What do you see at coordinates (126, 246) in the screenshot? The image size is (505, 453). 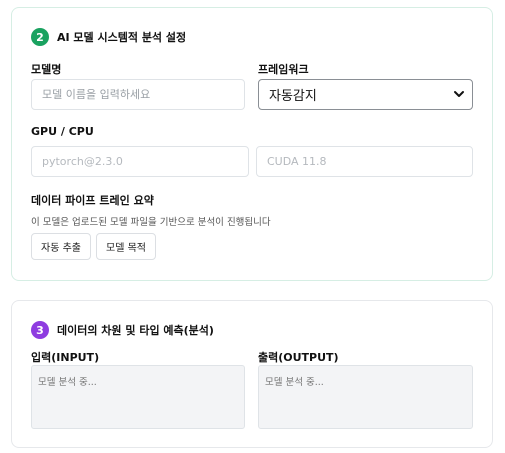 I see `model-purpose-button: 모델 목적` at bounding box center [126, 246].